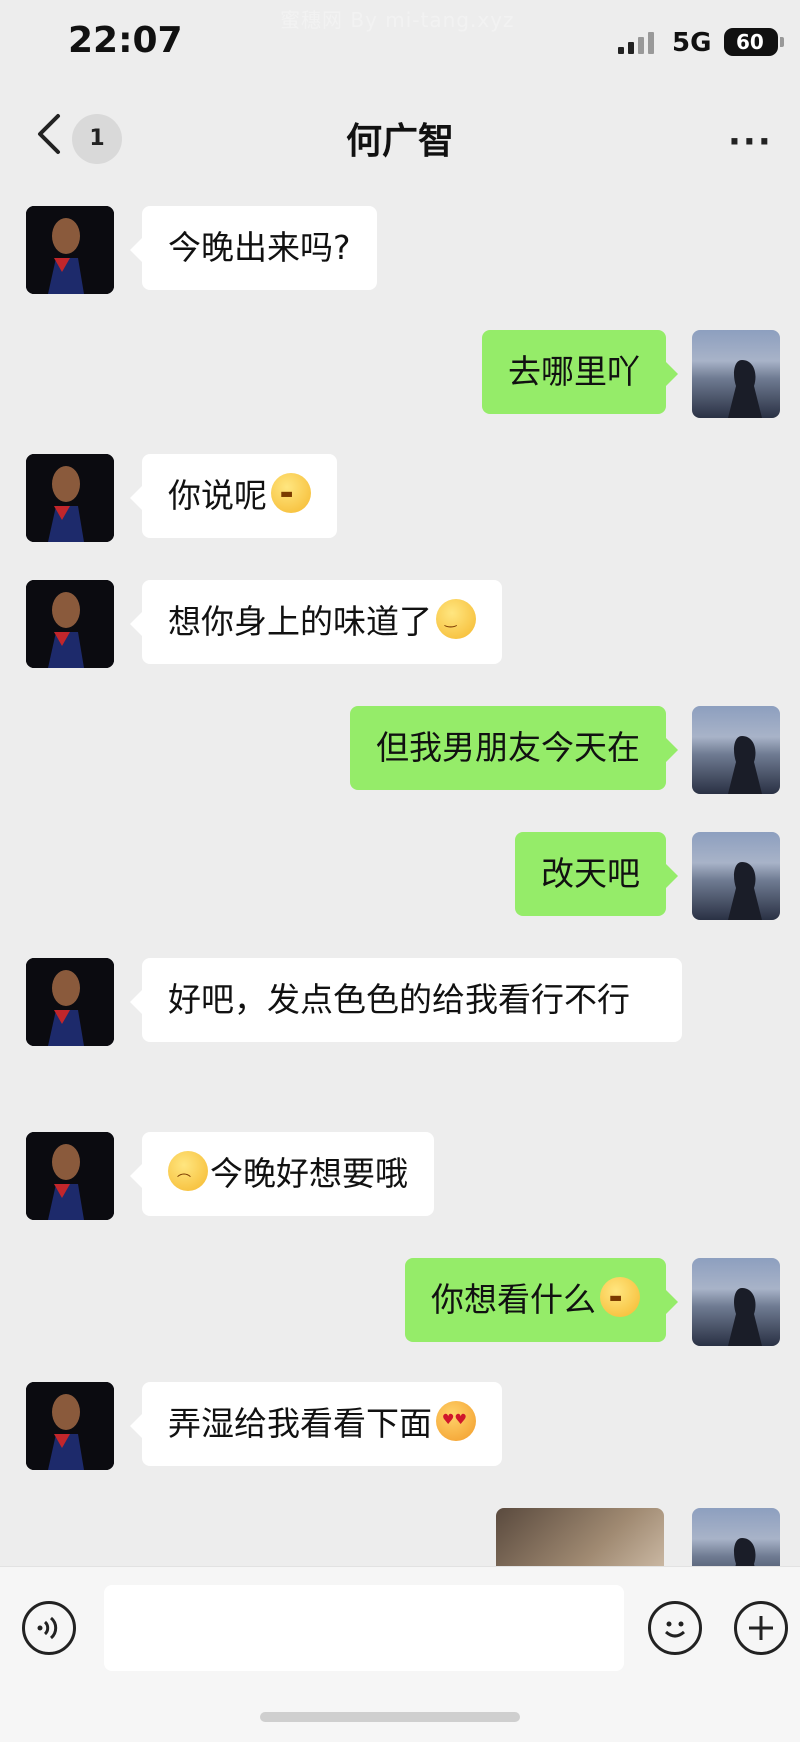 This screenshot has width=800, height=1742. I want to click on message-bubble: 改天吧, so click(596, 874).